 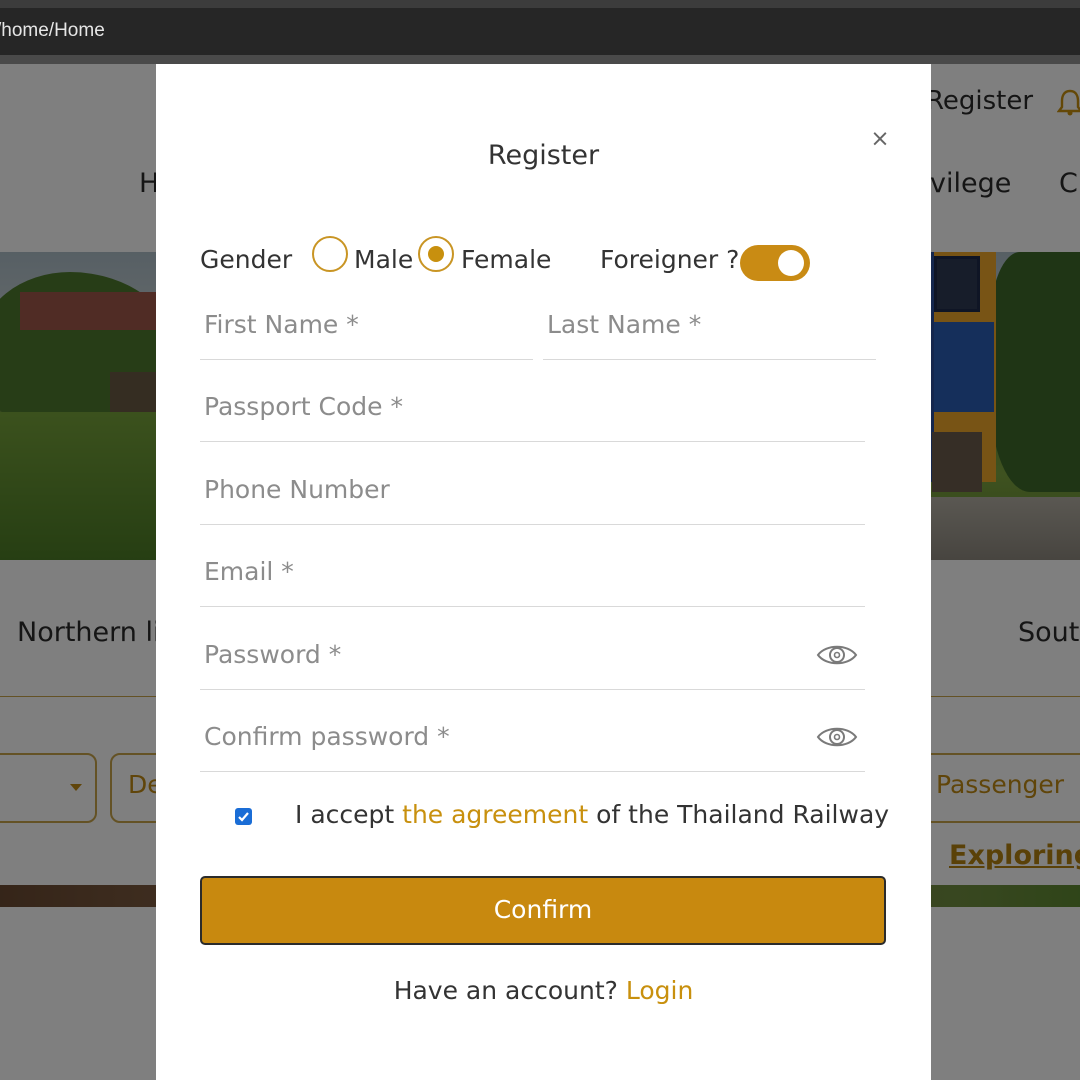 I want to click on confirm-password-field: Confirm password *, so click(x=532, y=747).